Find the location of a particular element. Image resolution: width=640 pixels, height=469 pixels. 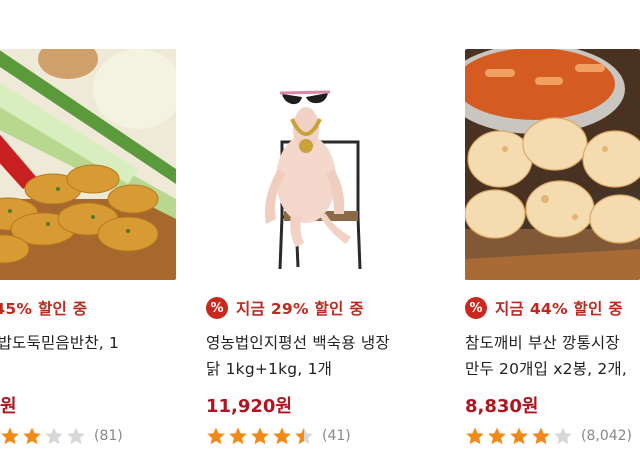

product-title: 영농법인지평선 백숙용 냉장 닭 1kg+1kg, 1개 is located at coordinates (321, 356).